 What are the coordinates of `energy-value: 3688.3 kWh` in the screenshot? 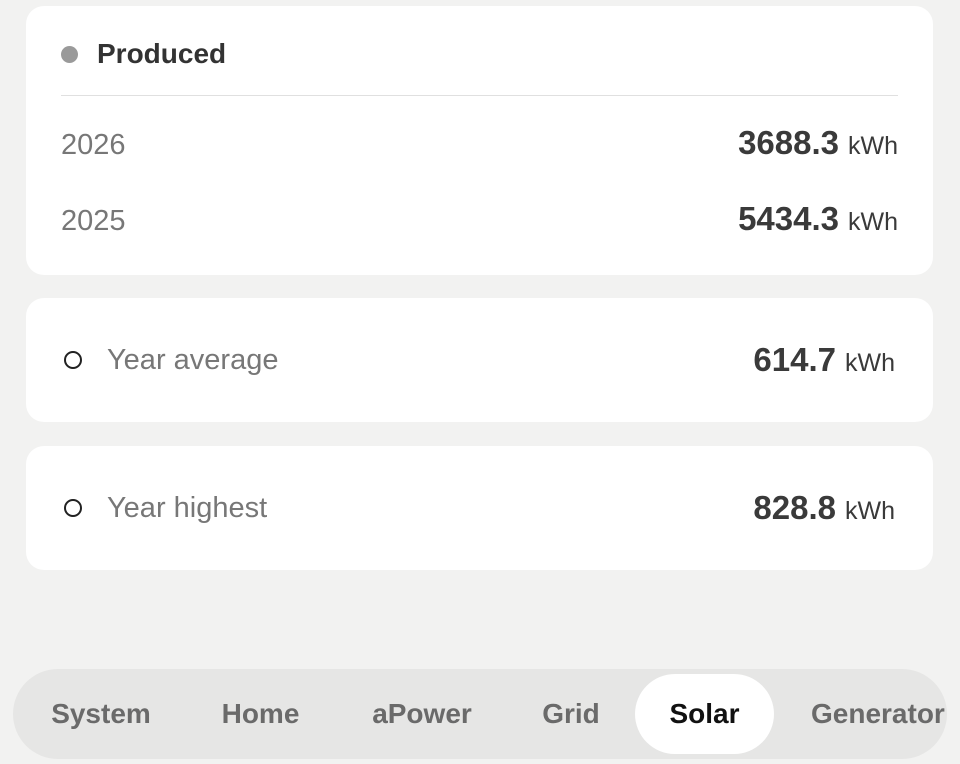 It's located at (818, 143).